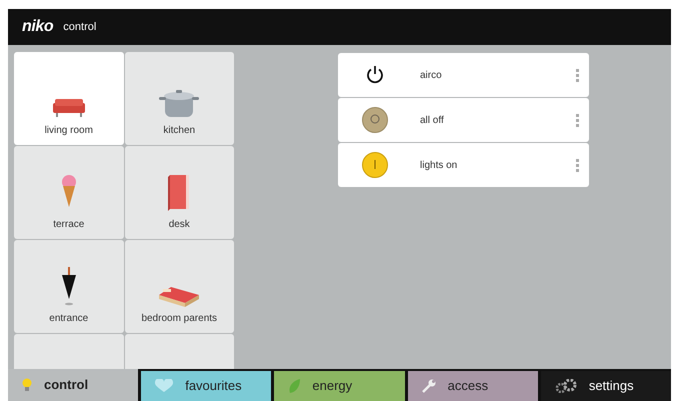 The width and height of the screenshot is (679, 401). What do you see at coordinates (68, 225) in the screenshot?
I see `room-label: terrace` at bounding box center [68, 225].